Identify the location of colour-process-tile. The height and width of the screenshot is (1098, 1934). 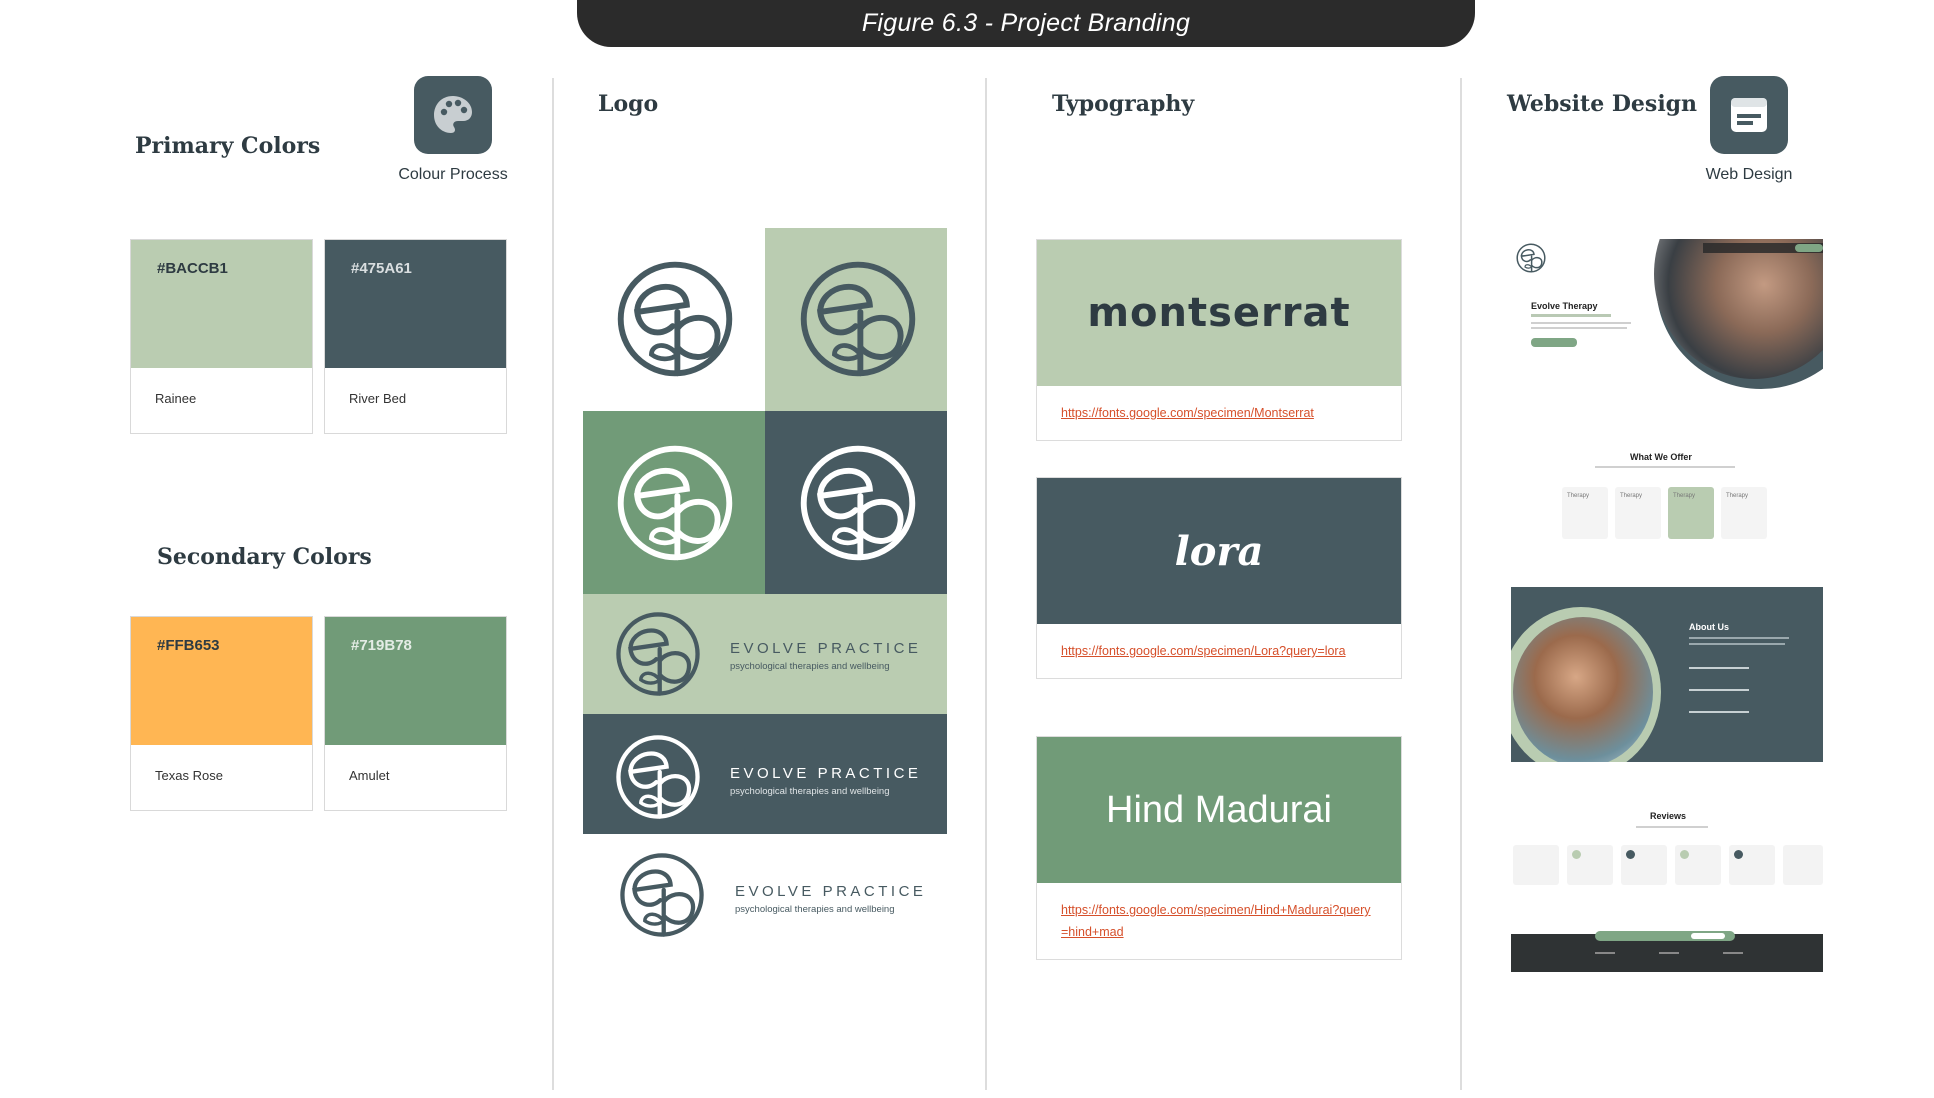
(453, 115).